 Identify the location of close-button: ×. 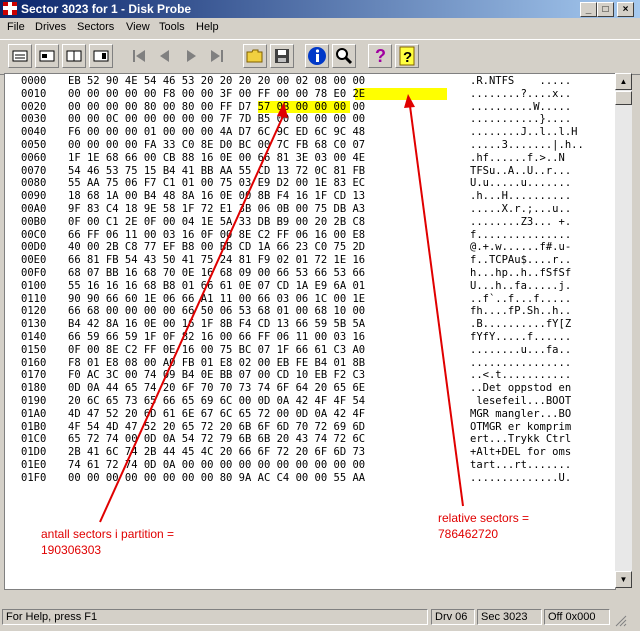
(625, 9).